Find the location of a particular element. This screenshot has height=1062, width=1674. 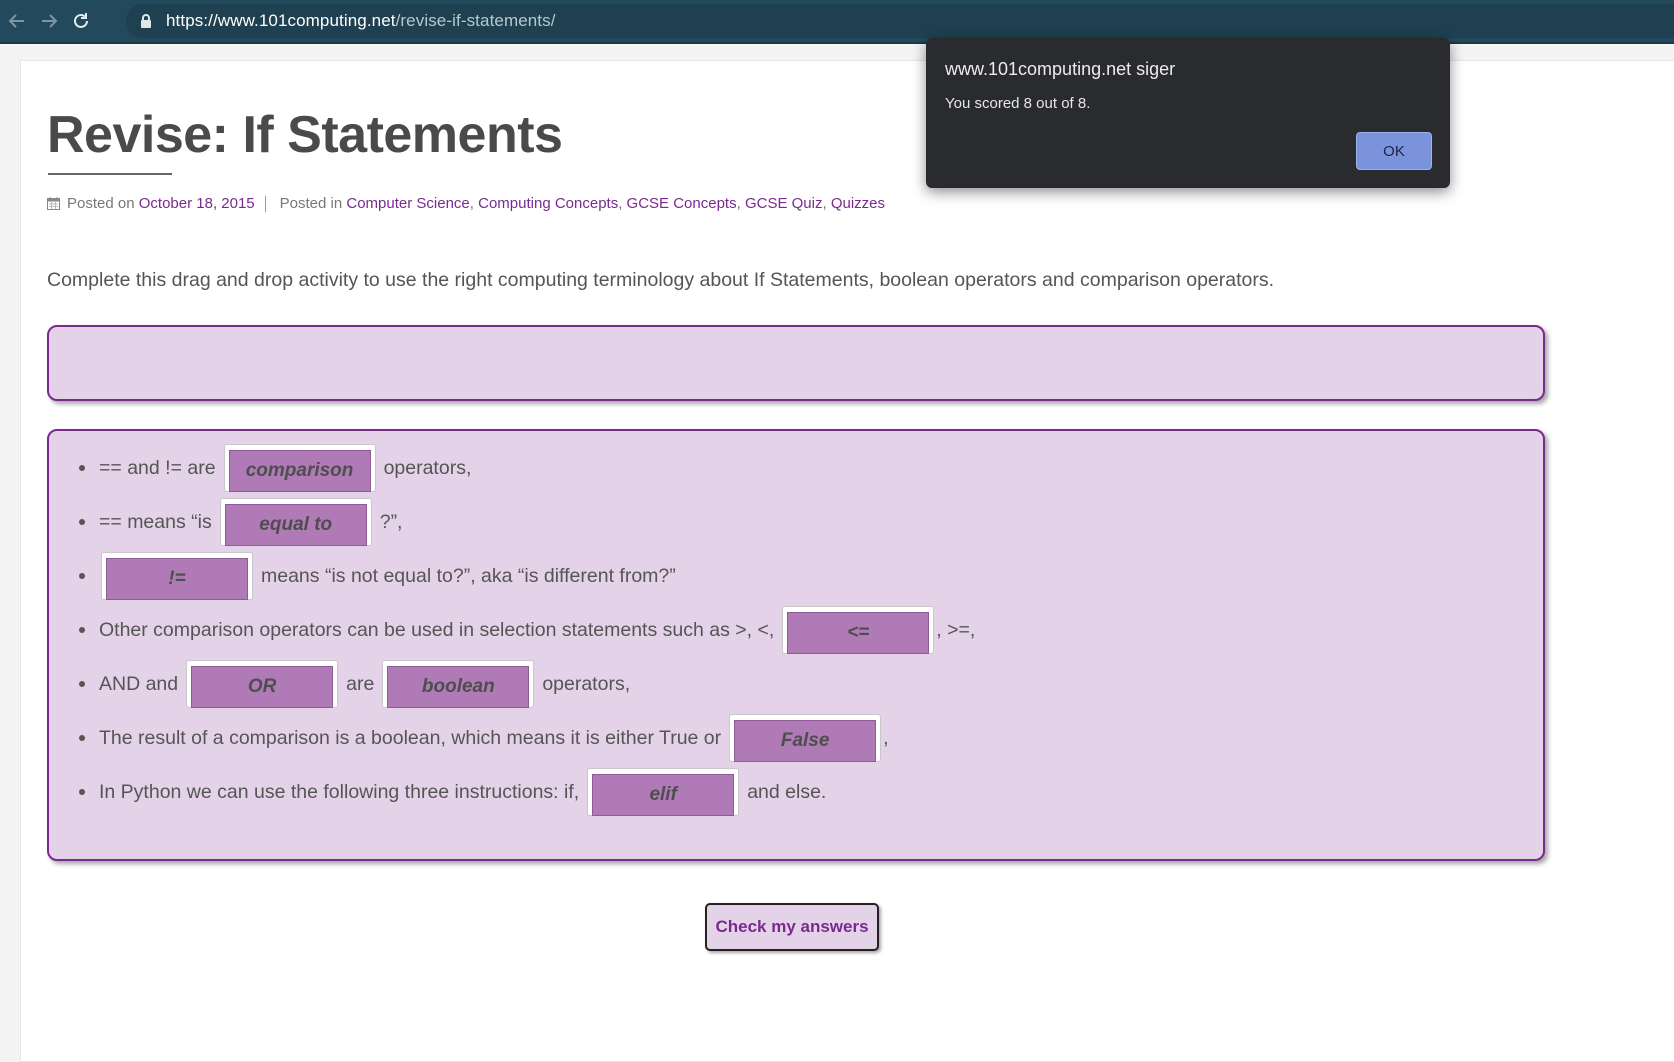

quiz-text: , >=, is located at coordinates (956, 629).